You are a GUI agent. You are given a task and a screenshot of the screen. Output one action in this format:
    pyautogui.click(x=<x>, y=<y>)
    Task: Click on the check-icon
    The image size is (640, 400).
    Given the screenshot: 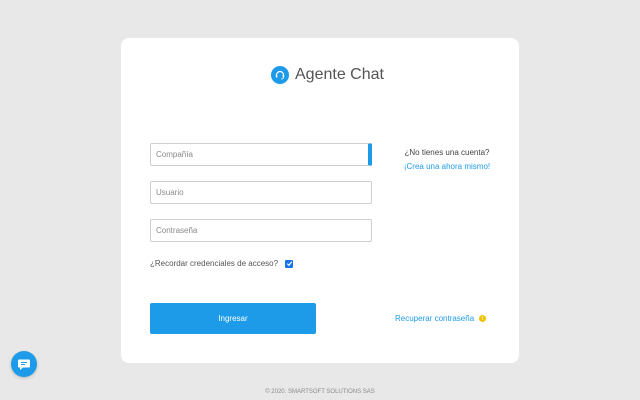 What is the action you would take?
    pyautogui.click(x=289, y=264)
    